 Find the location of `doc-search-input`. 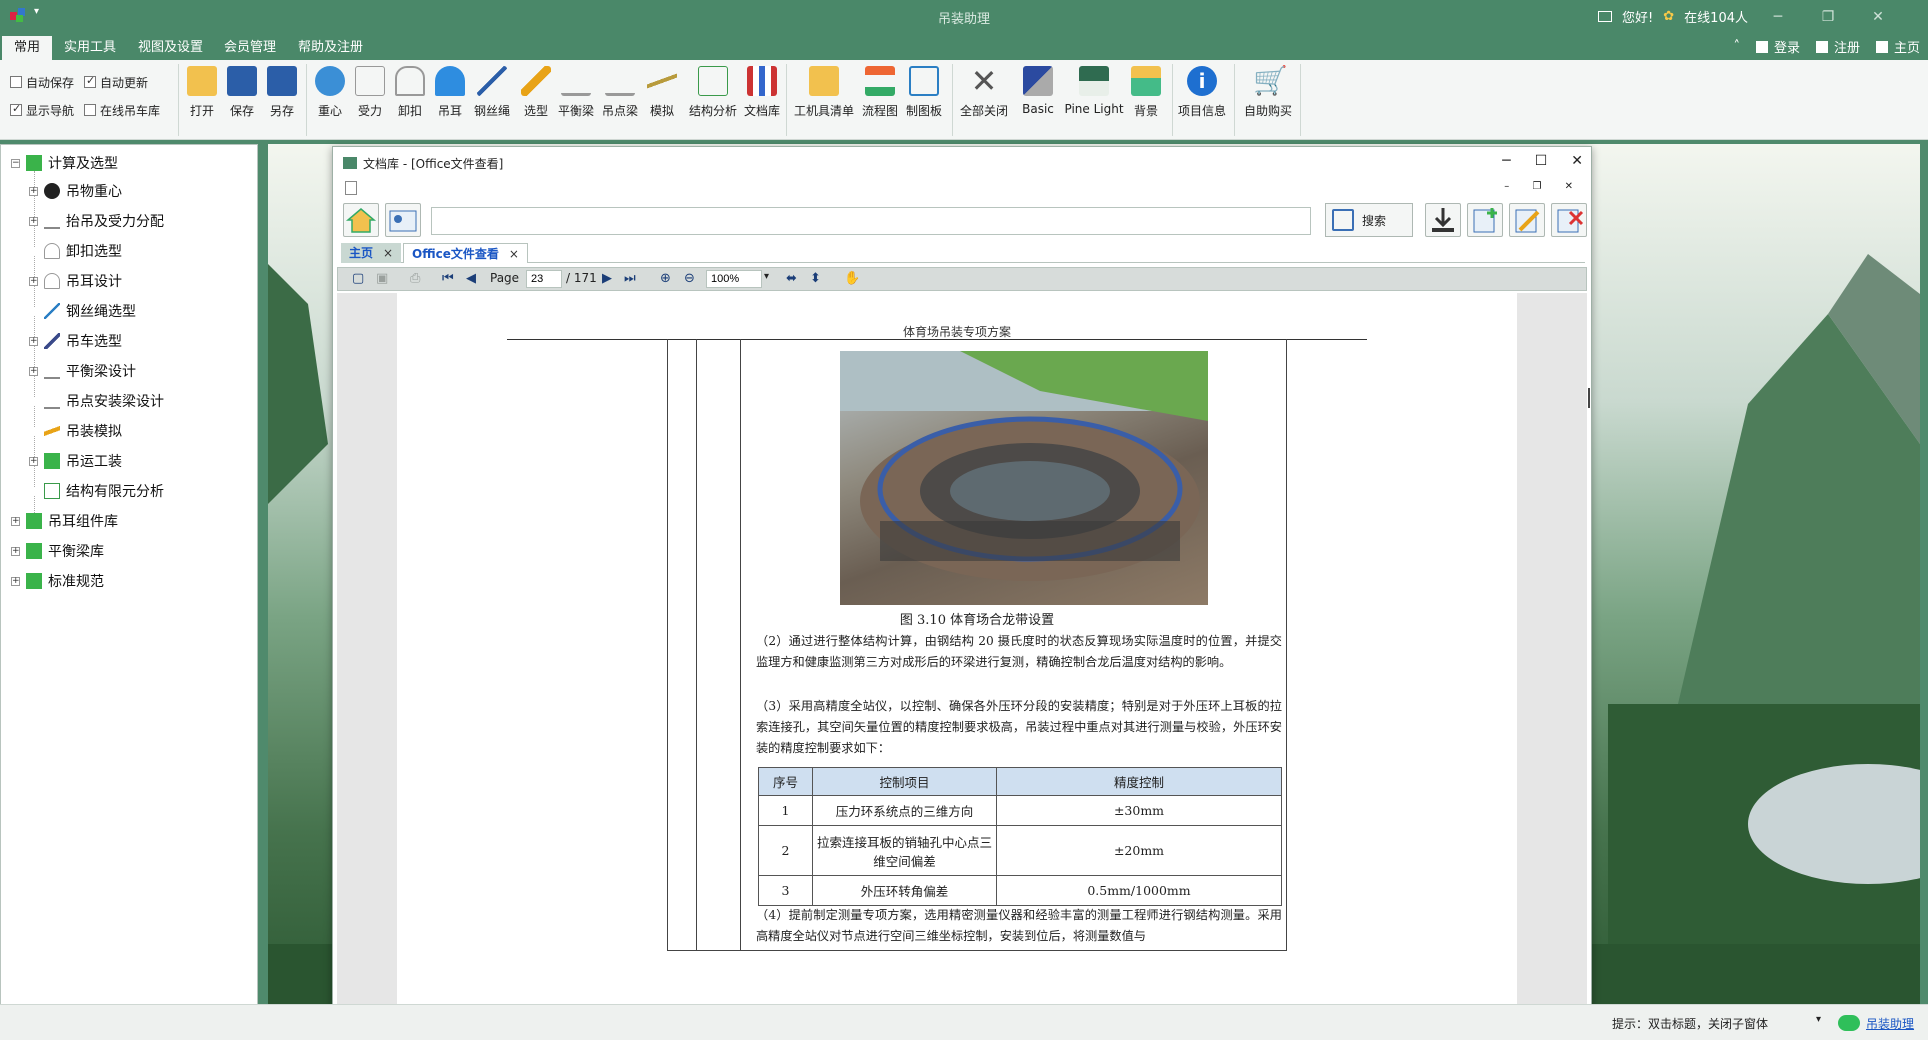

doc-search-input is located at coordinates (871, 221).